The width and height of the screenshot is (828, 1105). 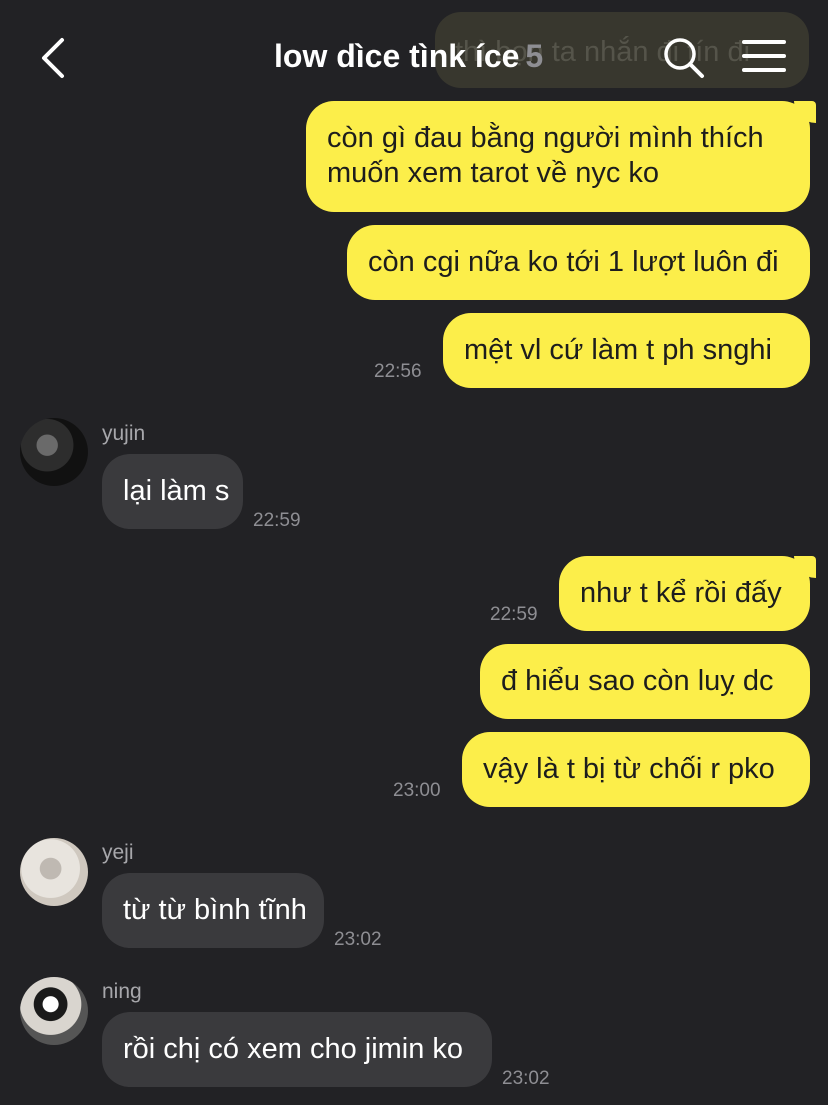 I want to click on avatar-yeji, so click(x=54, y=872).